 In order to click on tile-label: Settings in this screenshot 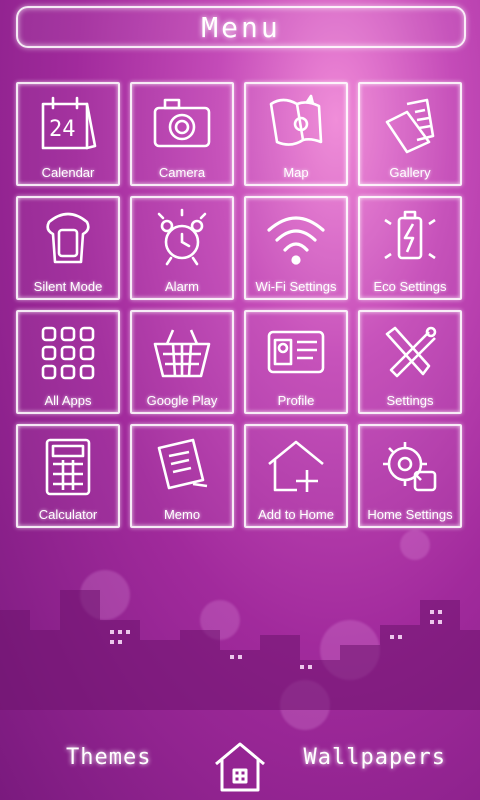, I will do `click(410, 400)`.